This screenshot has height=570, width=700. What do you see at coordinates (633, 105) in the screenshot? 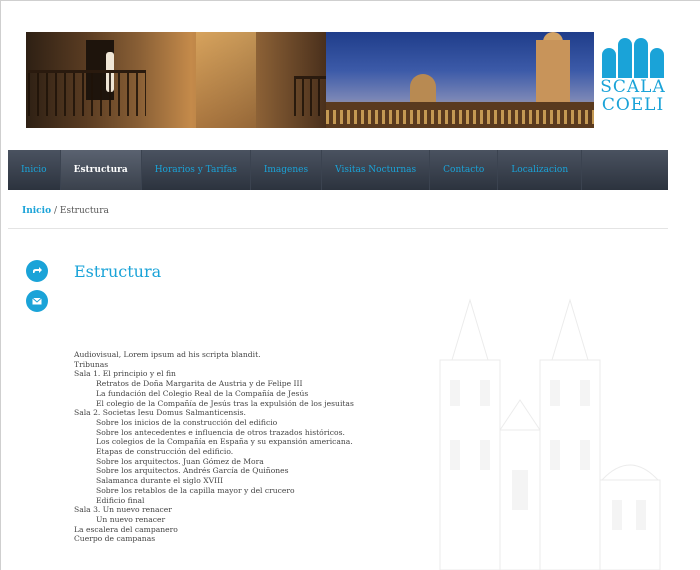
I see `logo-text-line2: COELI` at bounding box center [633, 105].